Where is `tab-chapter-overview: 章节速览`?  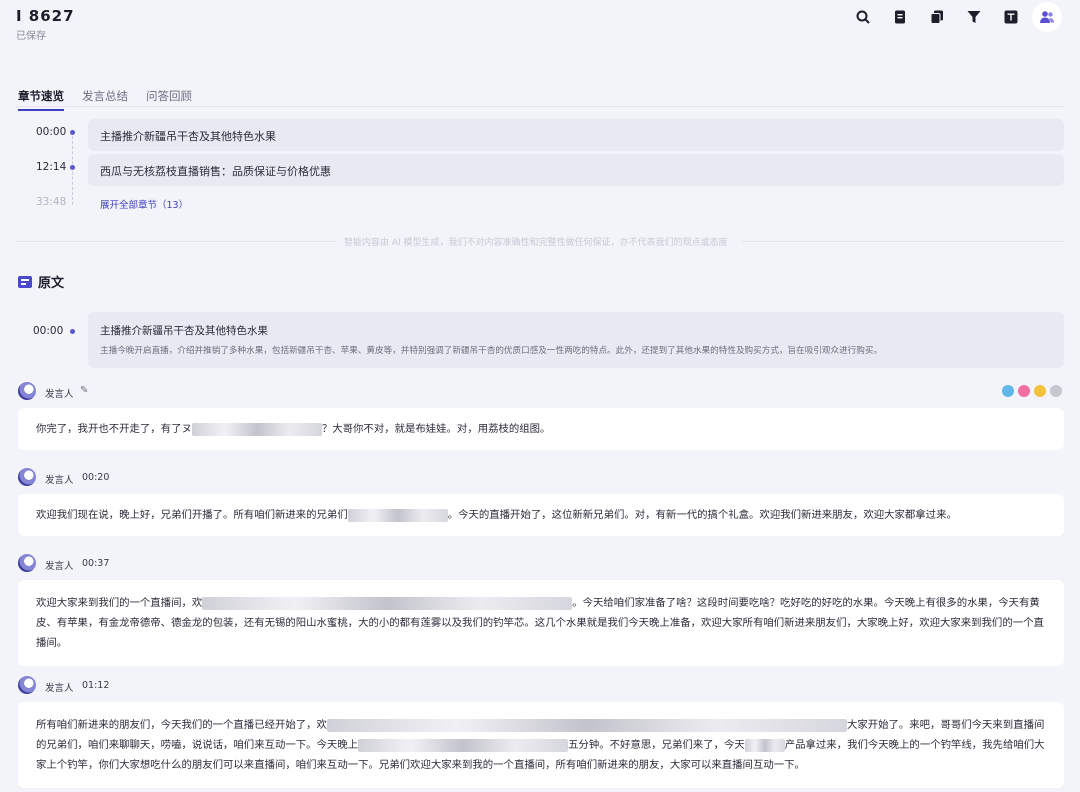
tab-chapter-overview: 章节速览 is located at coordinates (41, 99).